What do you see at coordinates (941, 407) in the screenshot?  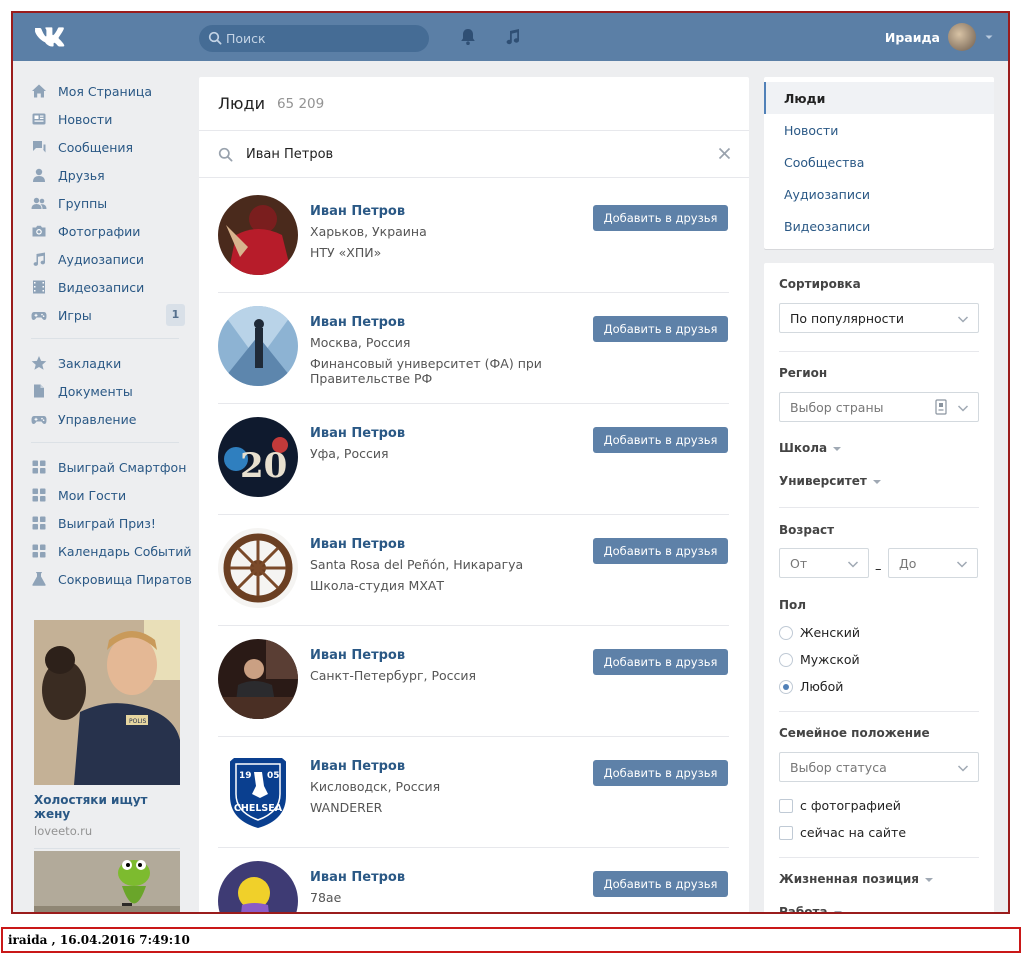 I see `country-list-icon` at bounding box center [941, 407].